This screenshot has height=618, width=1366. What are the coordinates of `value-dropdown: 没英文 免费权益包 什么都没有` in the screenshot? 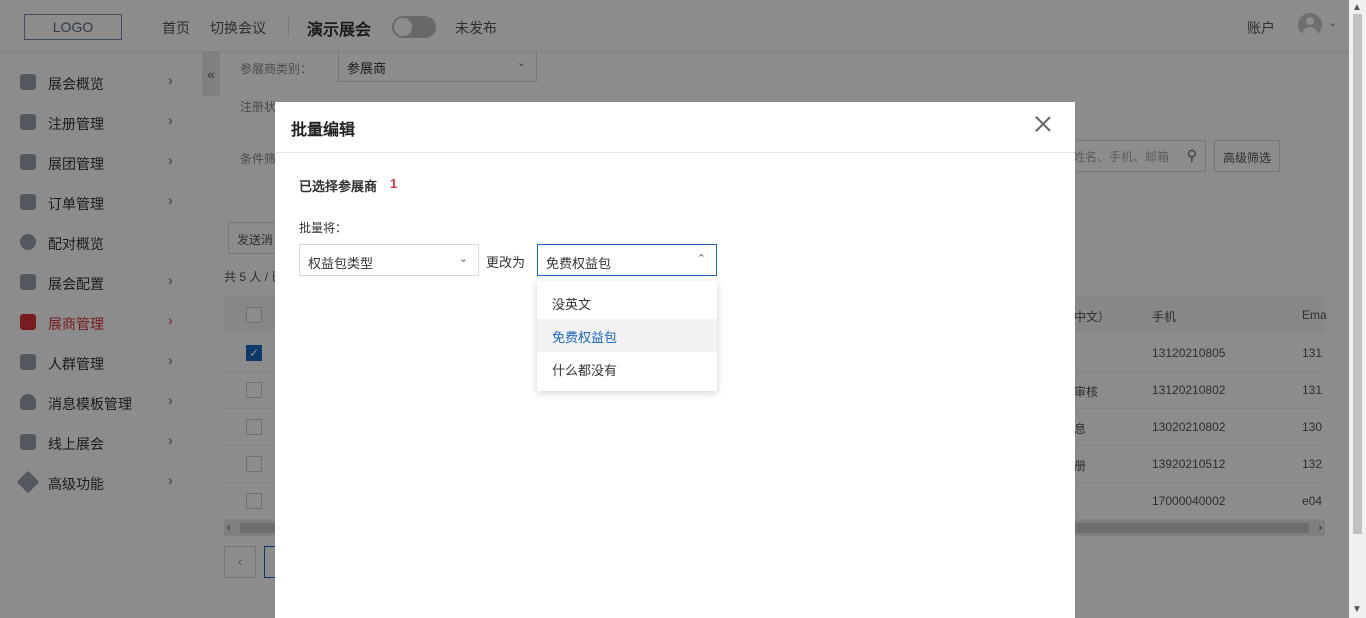 It's located at (627, 336).